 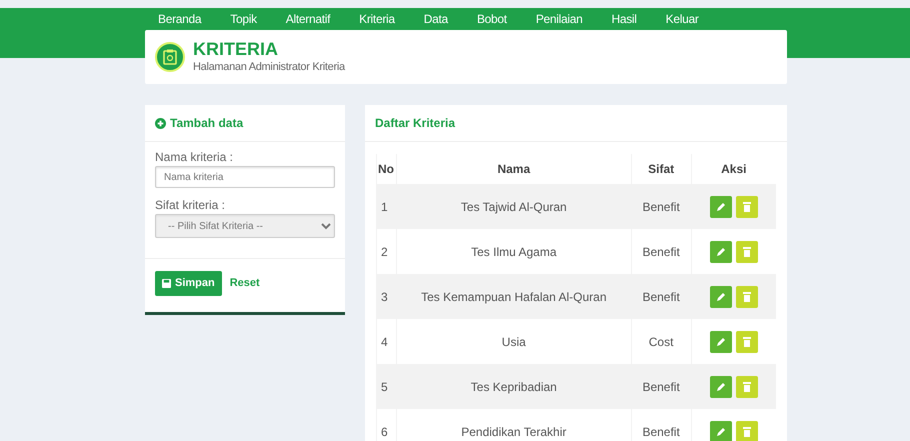 I want to click on table-cell: Tes Tajwid Al-Quran, so click(x=514, y=206).